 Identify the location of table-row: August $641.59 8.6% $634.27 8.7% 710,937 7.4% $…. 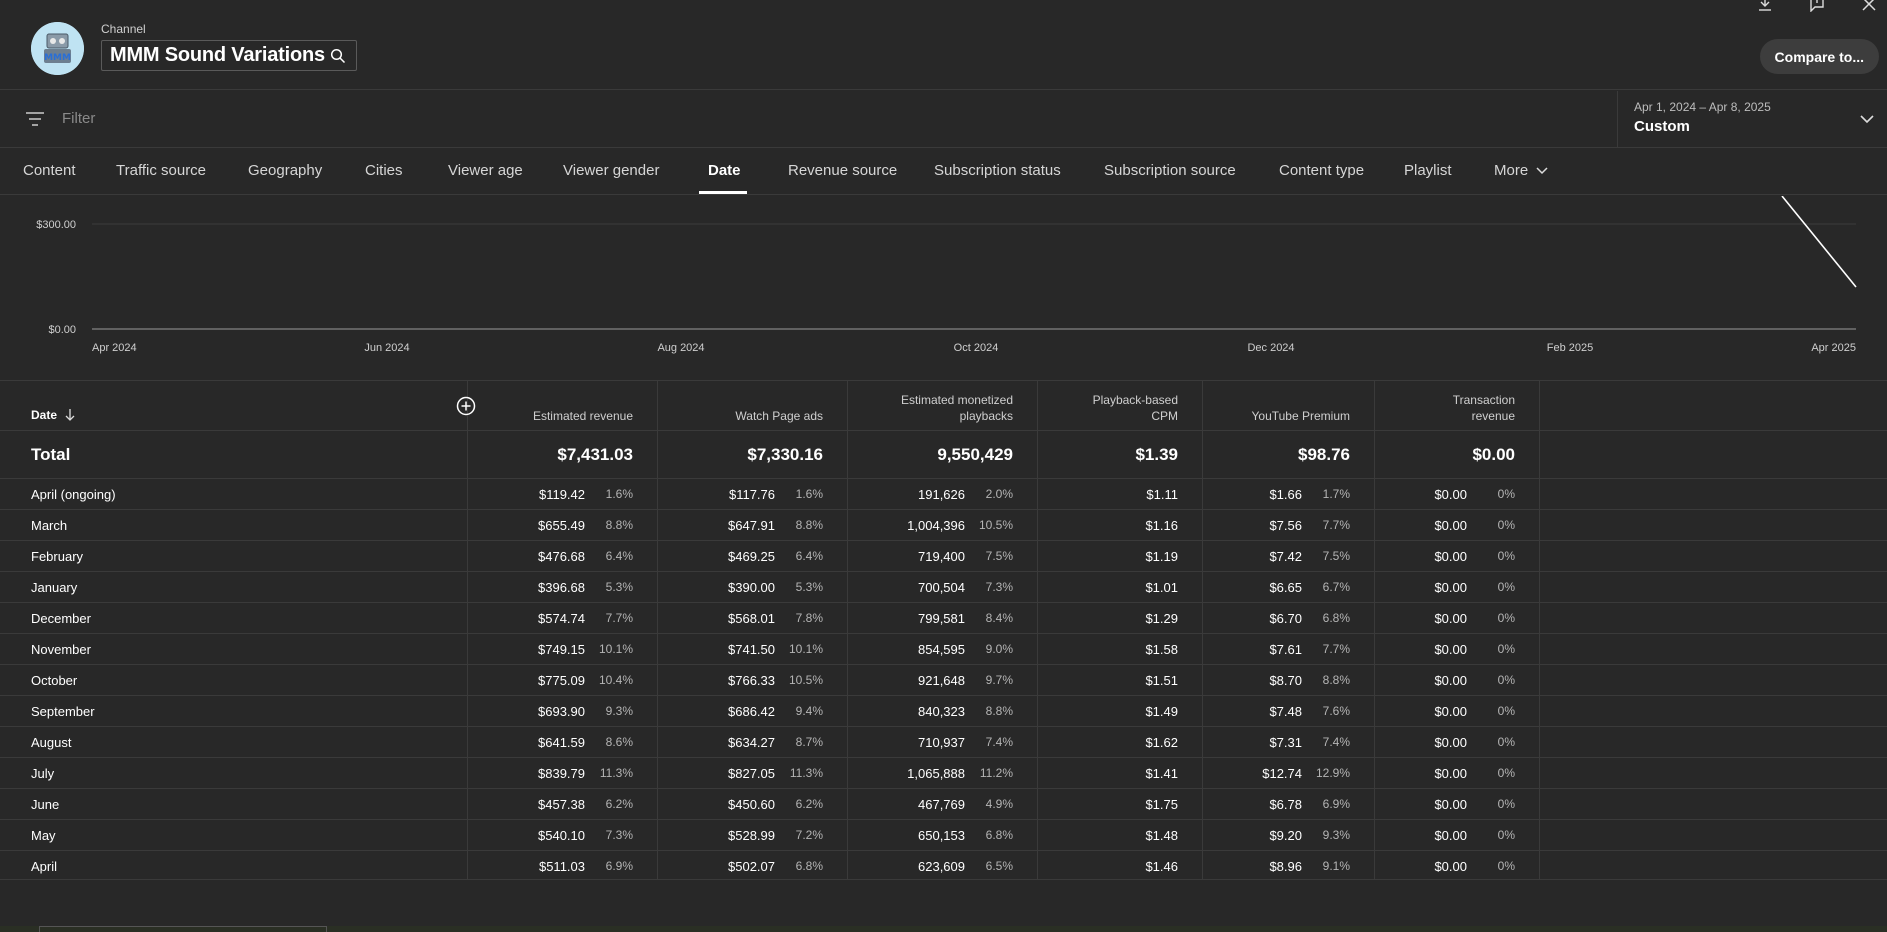
(943, 741).